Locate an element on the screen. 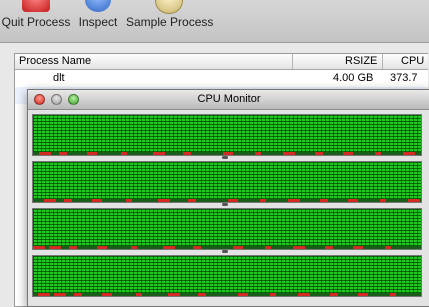 The image size is (429, 307). quit-process-label: Quit Process is located at coordinates (36, 22).